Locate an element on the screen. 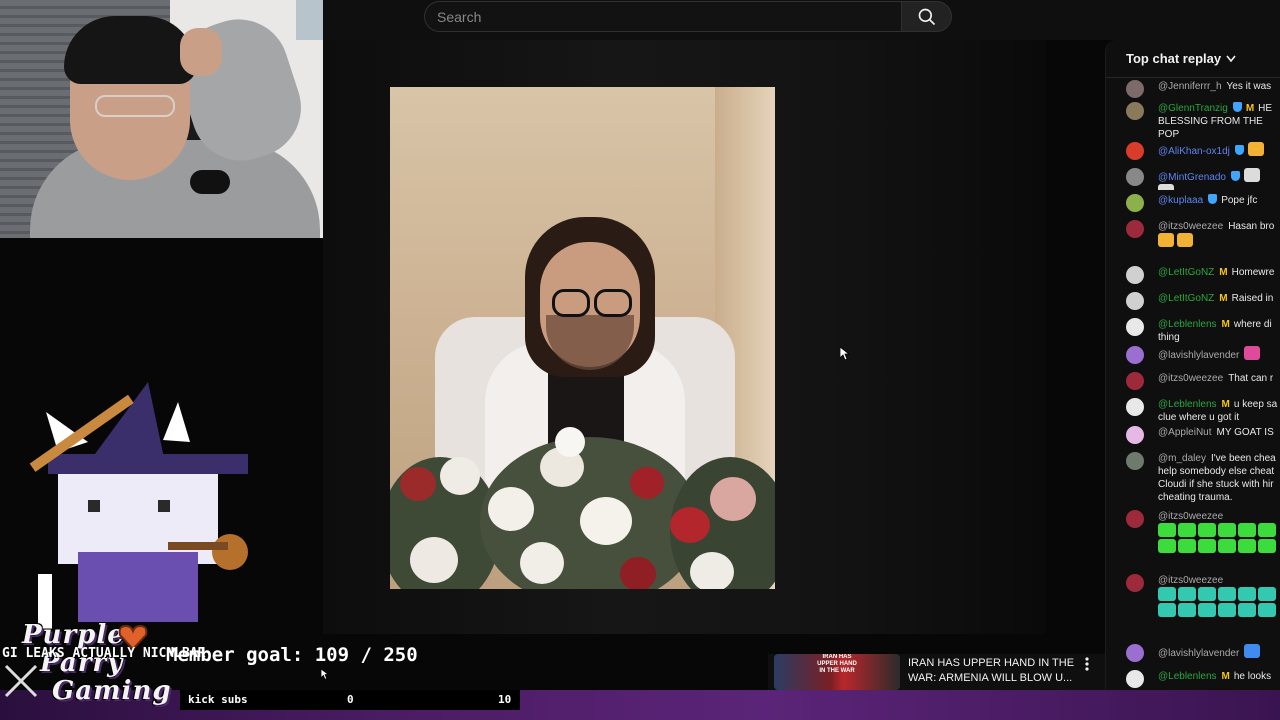 This screenshot has height=720, width=1280. youtube-top-bar is located at coordinates (801, 20).